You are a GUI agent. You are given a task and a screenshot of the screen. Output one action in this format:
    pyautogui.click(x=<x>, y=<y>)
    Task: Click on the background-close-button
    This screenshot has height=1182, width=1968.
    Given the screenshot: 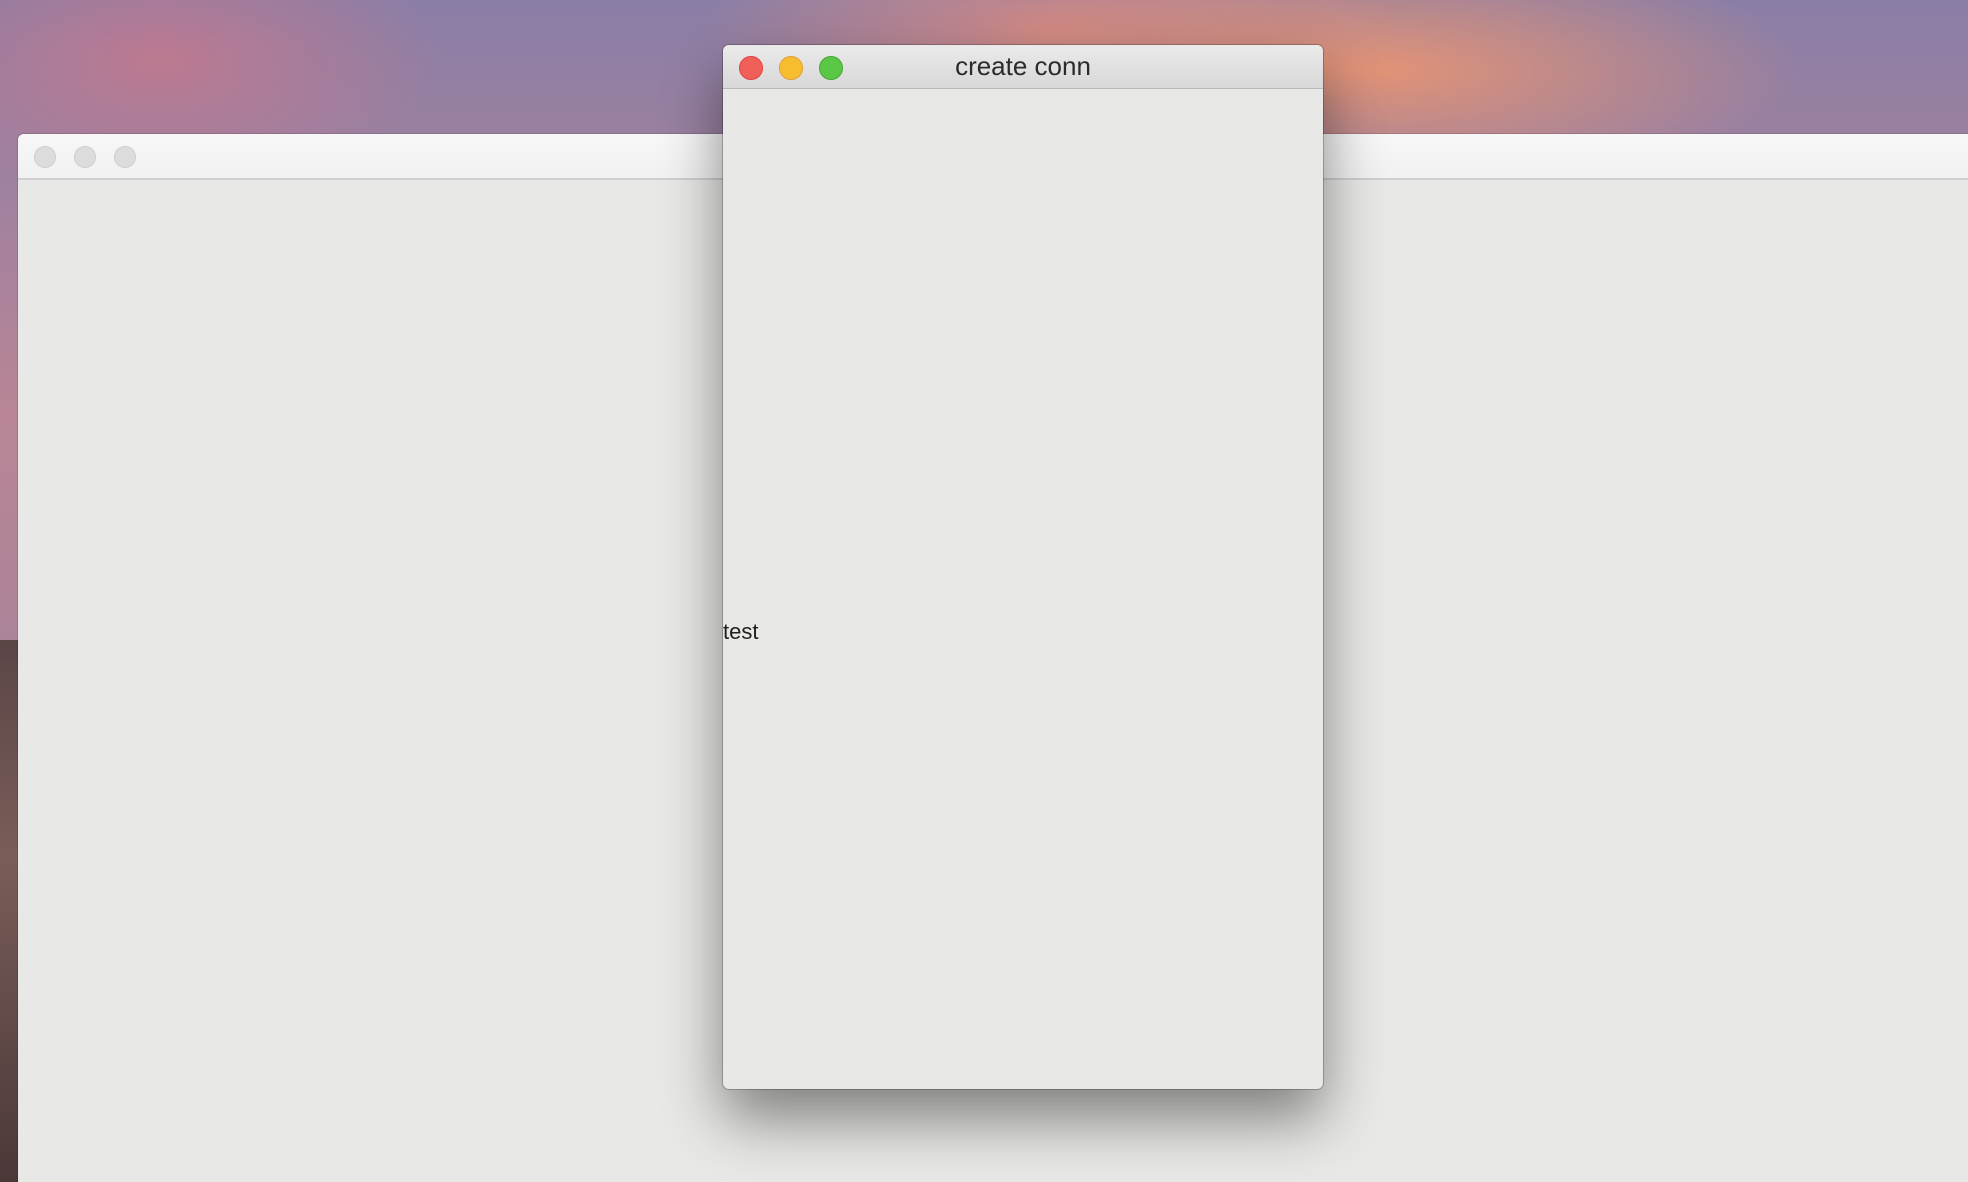 What is the action you would take?
    pyautogui.click(x=45, y=157)
    